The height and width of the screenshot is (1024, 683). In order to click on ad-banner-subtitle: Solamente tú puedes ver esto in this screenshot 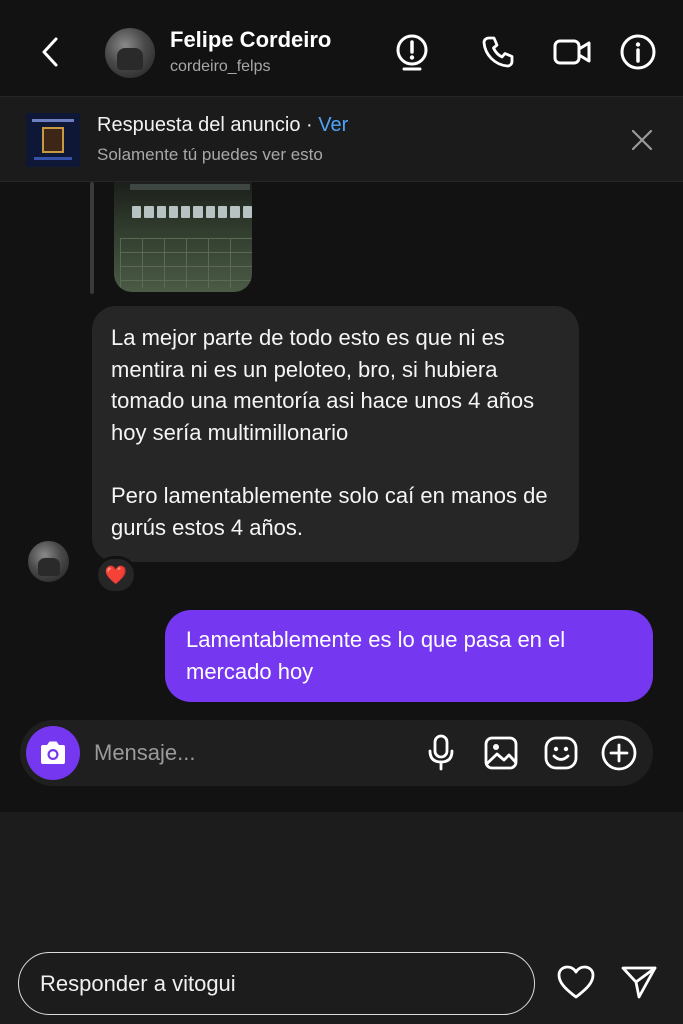, I will do `click(210, 154)`.